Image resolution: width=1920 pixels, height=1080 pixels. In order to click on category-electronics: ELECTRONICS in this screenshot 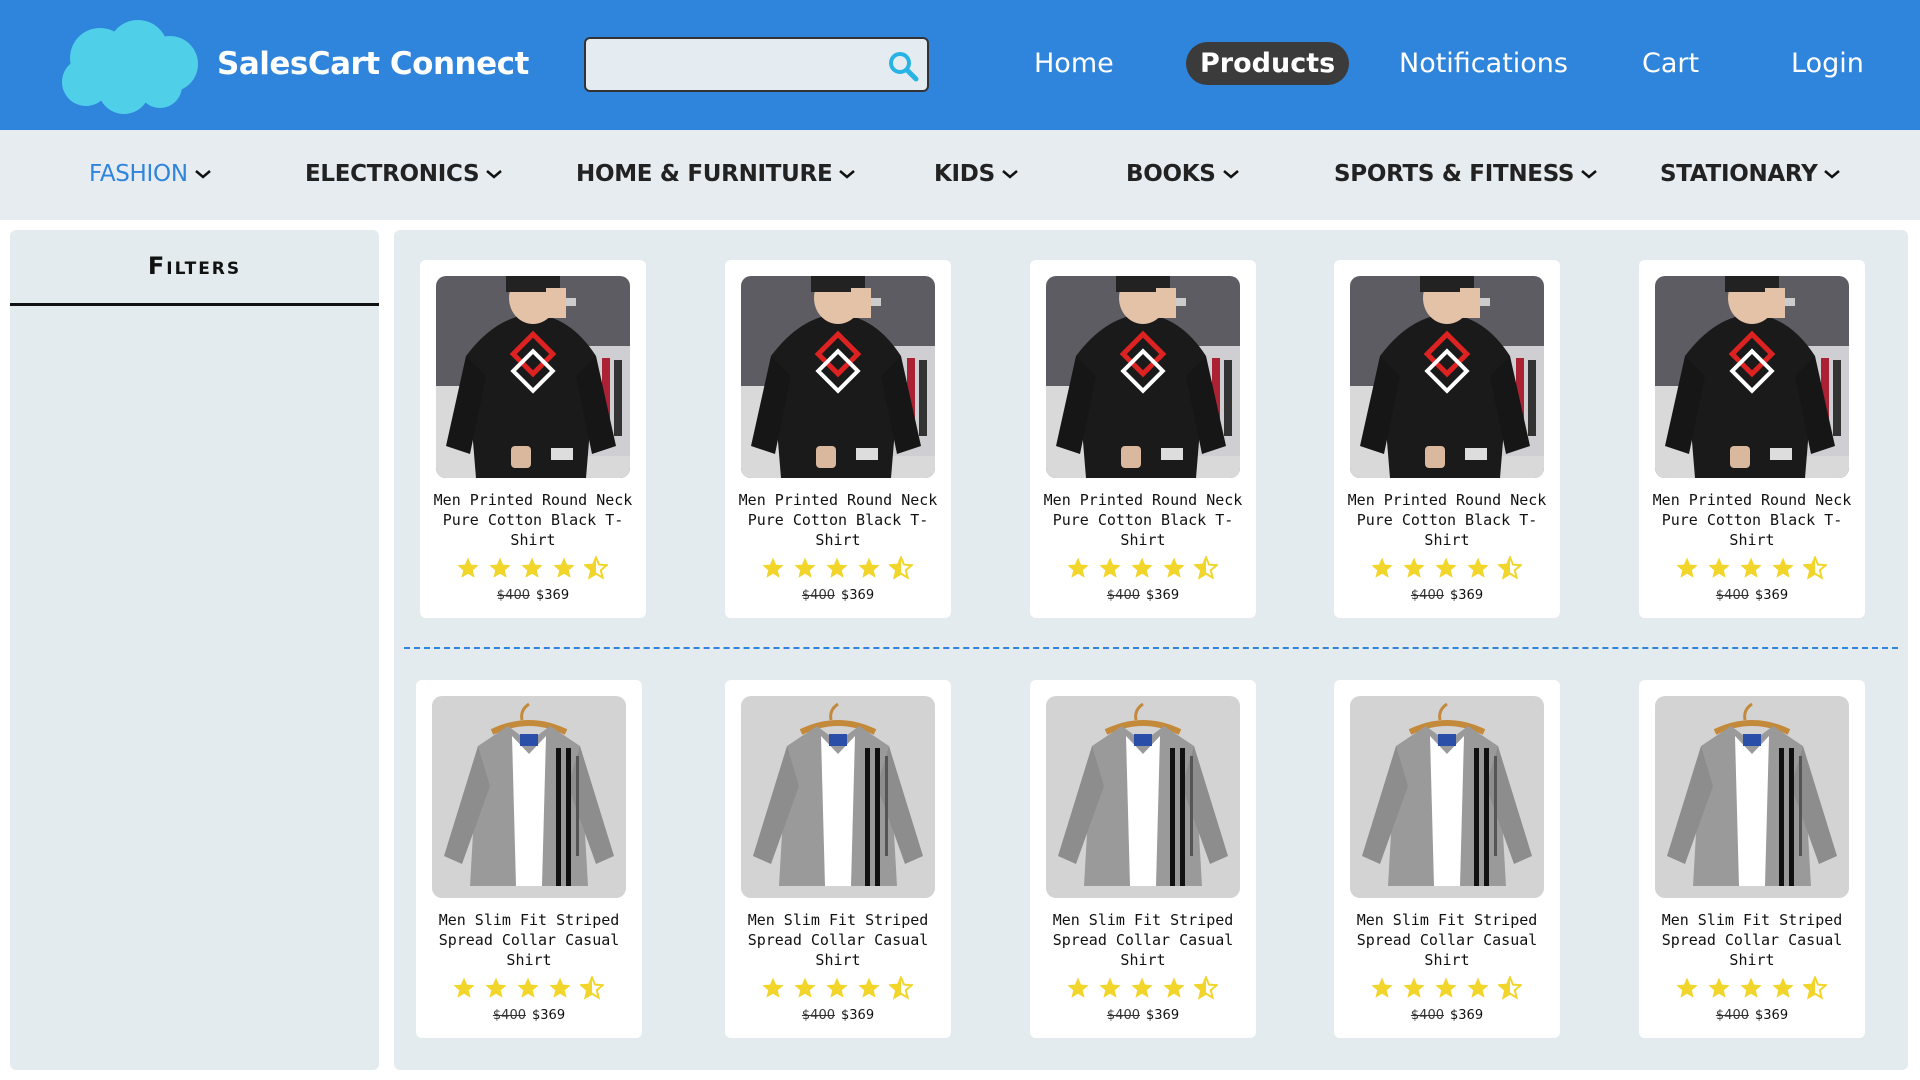, I will do `click(404, 174)`.